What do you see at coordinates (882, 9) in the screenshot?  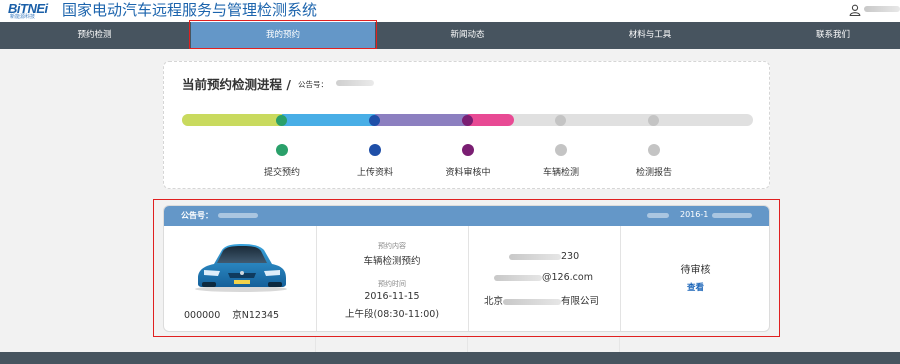 I see `username-redacted` at bounding box center [882, 9].